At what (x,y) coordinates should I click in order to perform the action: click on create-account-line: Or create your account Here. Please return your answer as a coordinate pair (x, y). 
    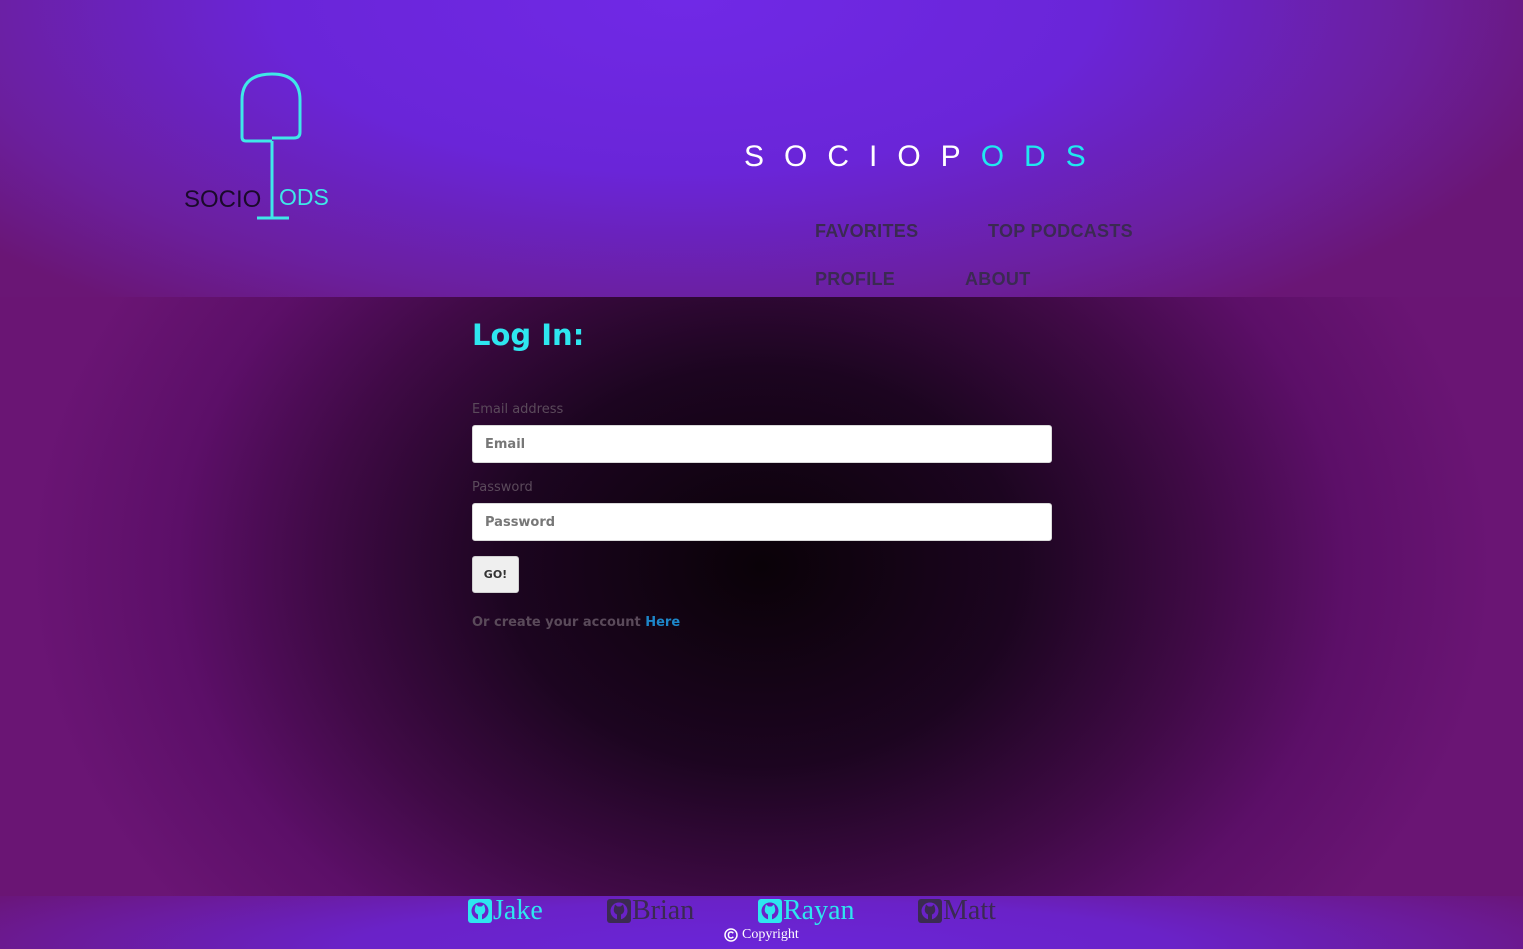
    Looking at the image, I should click on (576, 622).